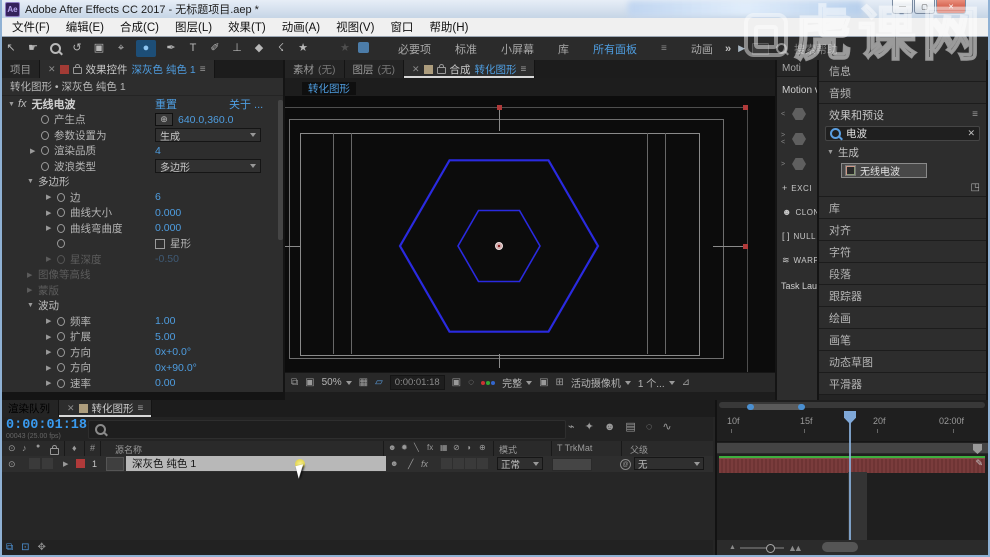 The image size is (990, 557). Describe the element at coordinates (761, 48) in the screenshot. I see `media-box-icon` at that location.